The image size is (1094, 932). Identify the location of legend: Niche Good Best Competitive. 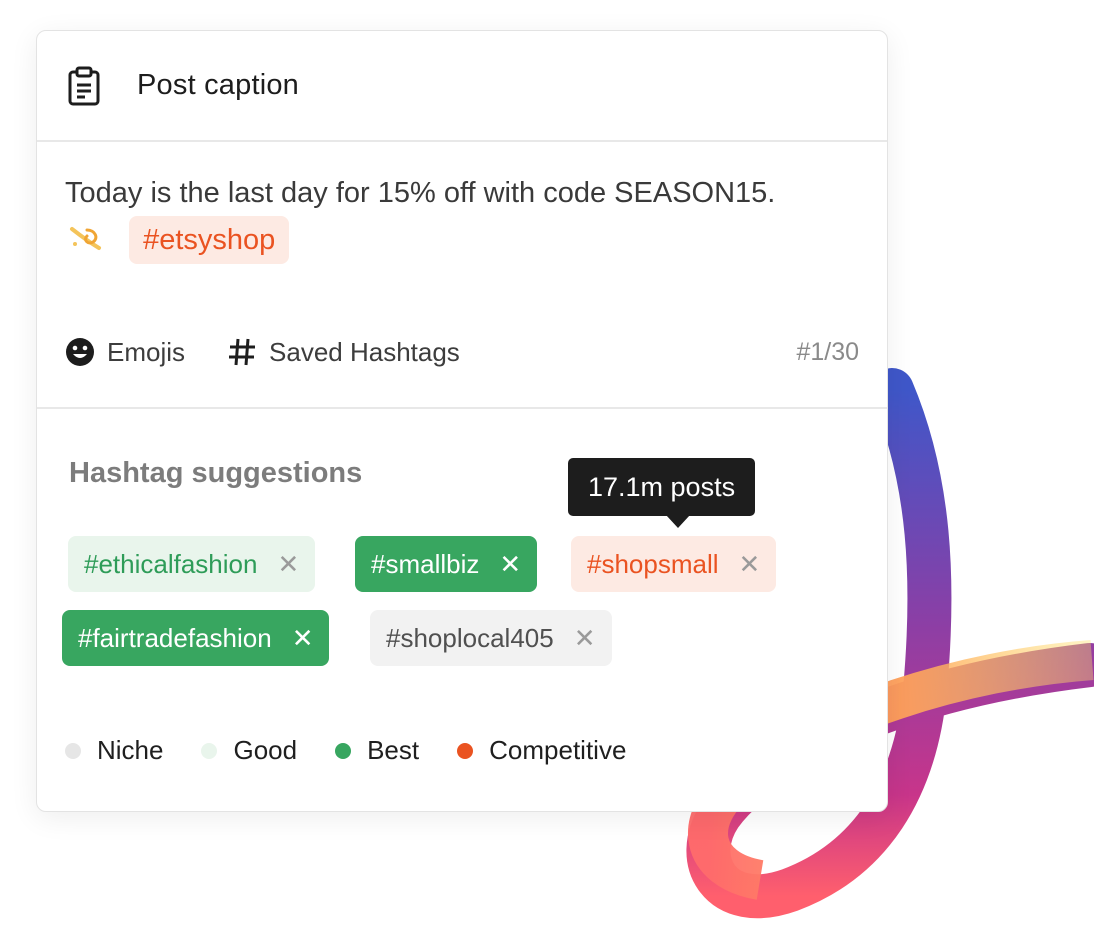
(364, 750).